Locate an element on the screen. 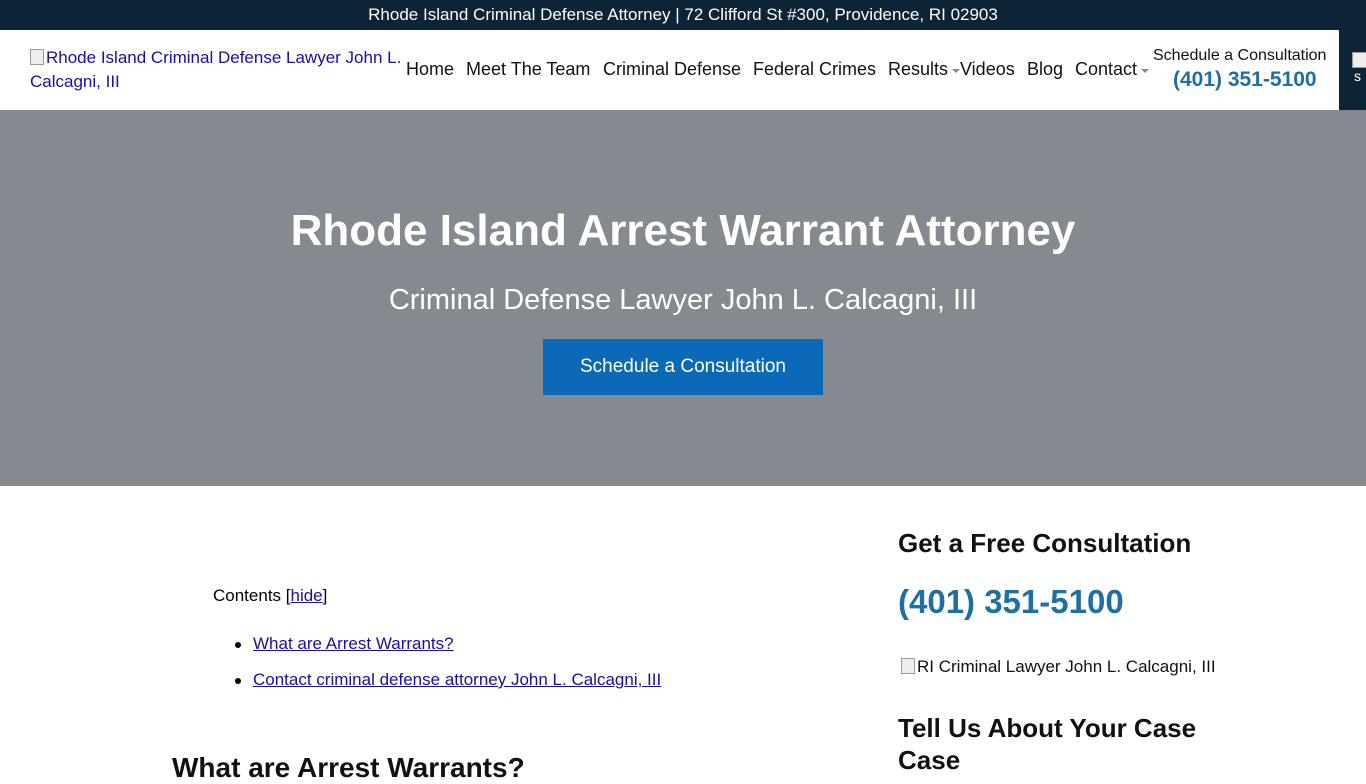 This screenshot has width=1366, height=784. section-heading: What are Arrest Warrants? is located at coordinates (348, 767).